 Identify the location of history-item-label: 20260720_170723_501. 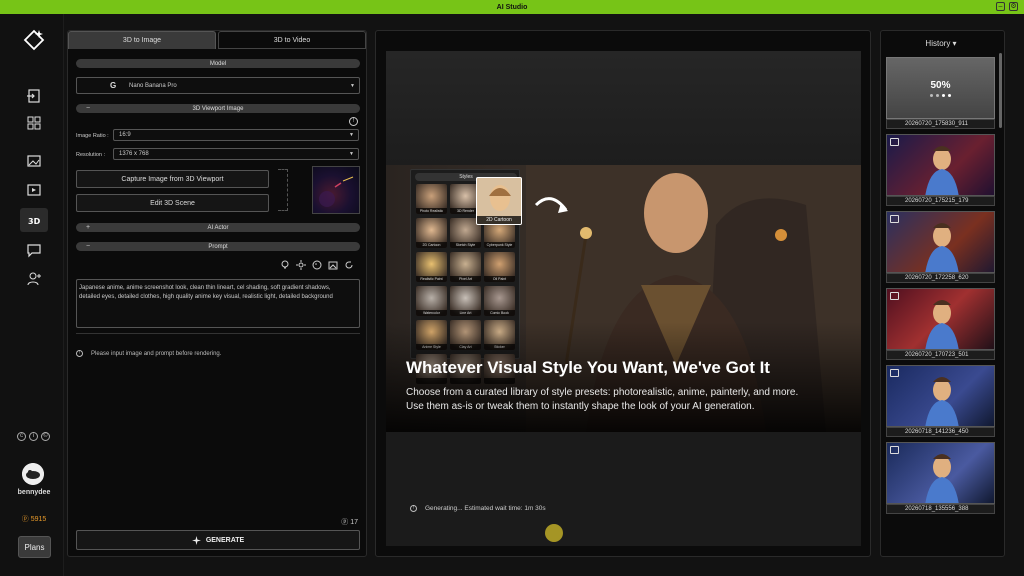
(940, 355).